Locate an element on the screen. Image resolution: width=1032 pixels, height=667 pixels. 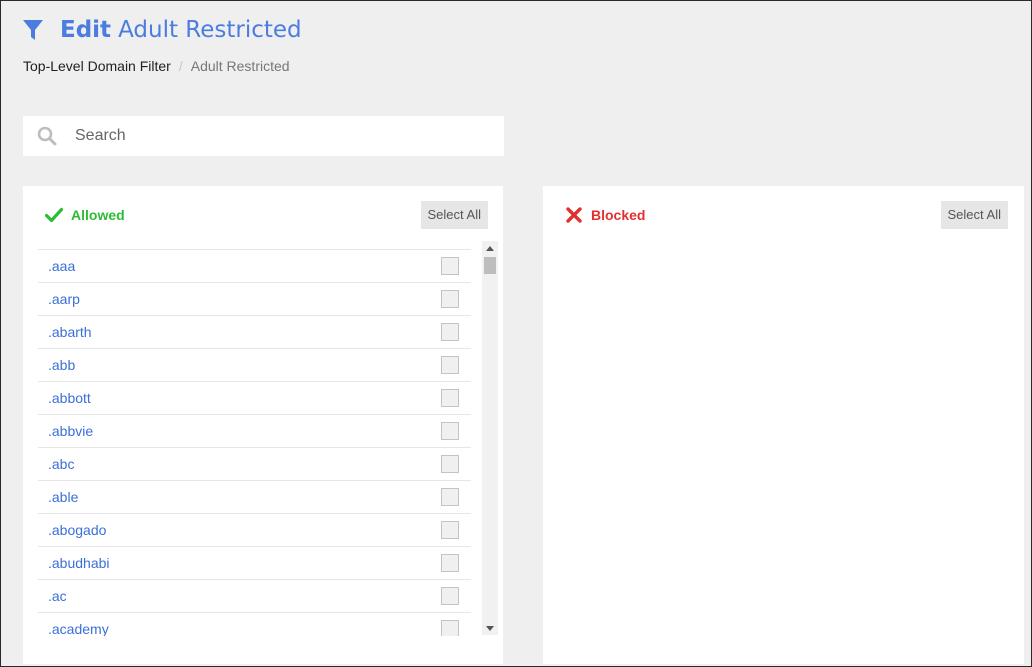
page-header: Edit Adult Restricted is located at coordinates (162, 30).